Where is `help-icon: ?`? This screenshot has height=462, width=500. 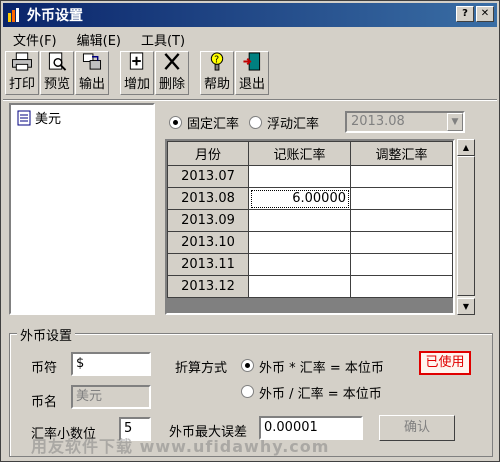
help-icon: ? is located at coordinates (217, 61).